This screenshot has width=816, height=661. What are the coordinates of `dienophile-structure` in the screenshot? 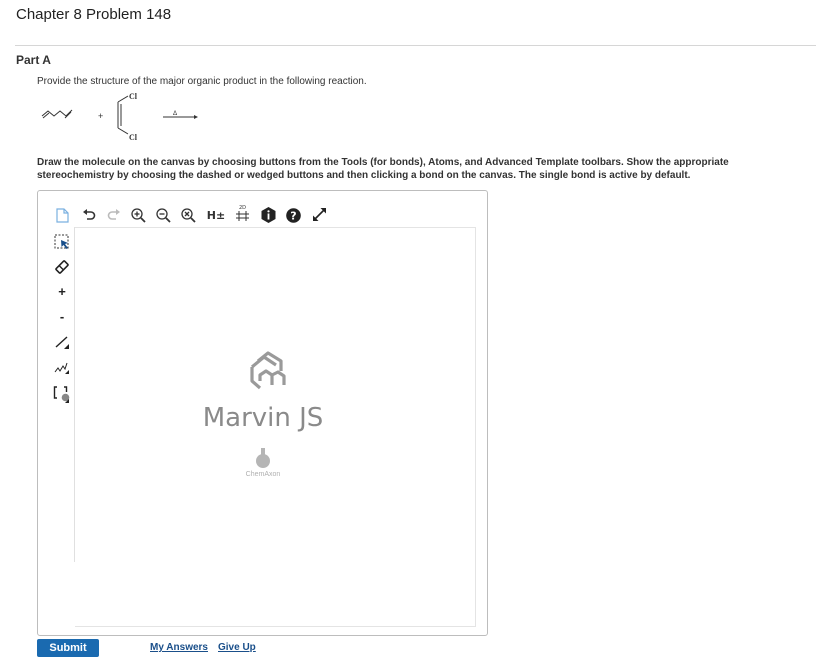 It's located at (123, 115).